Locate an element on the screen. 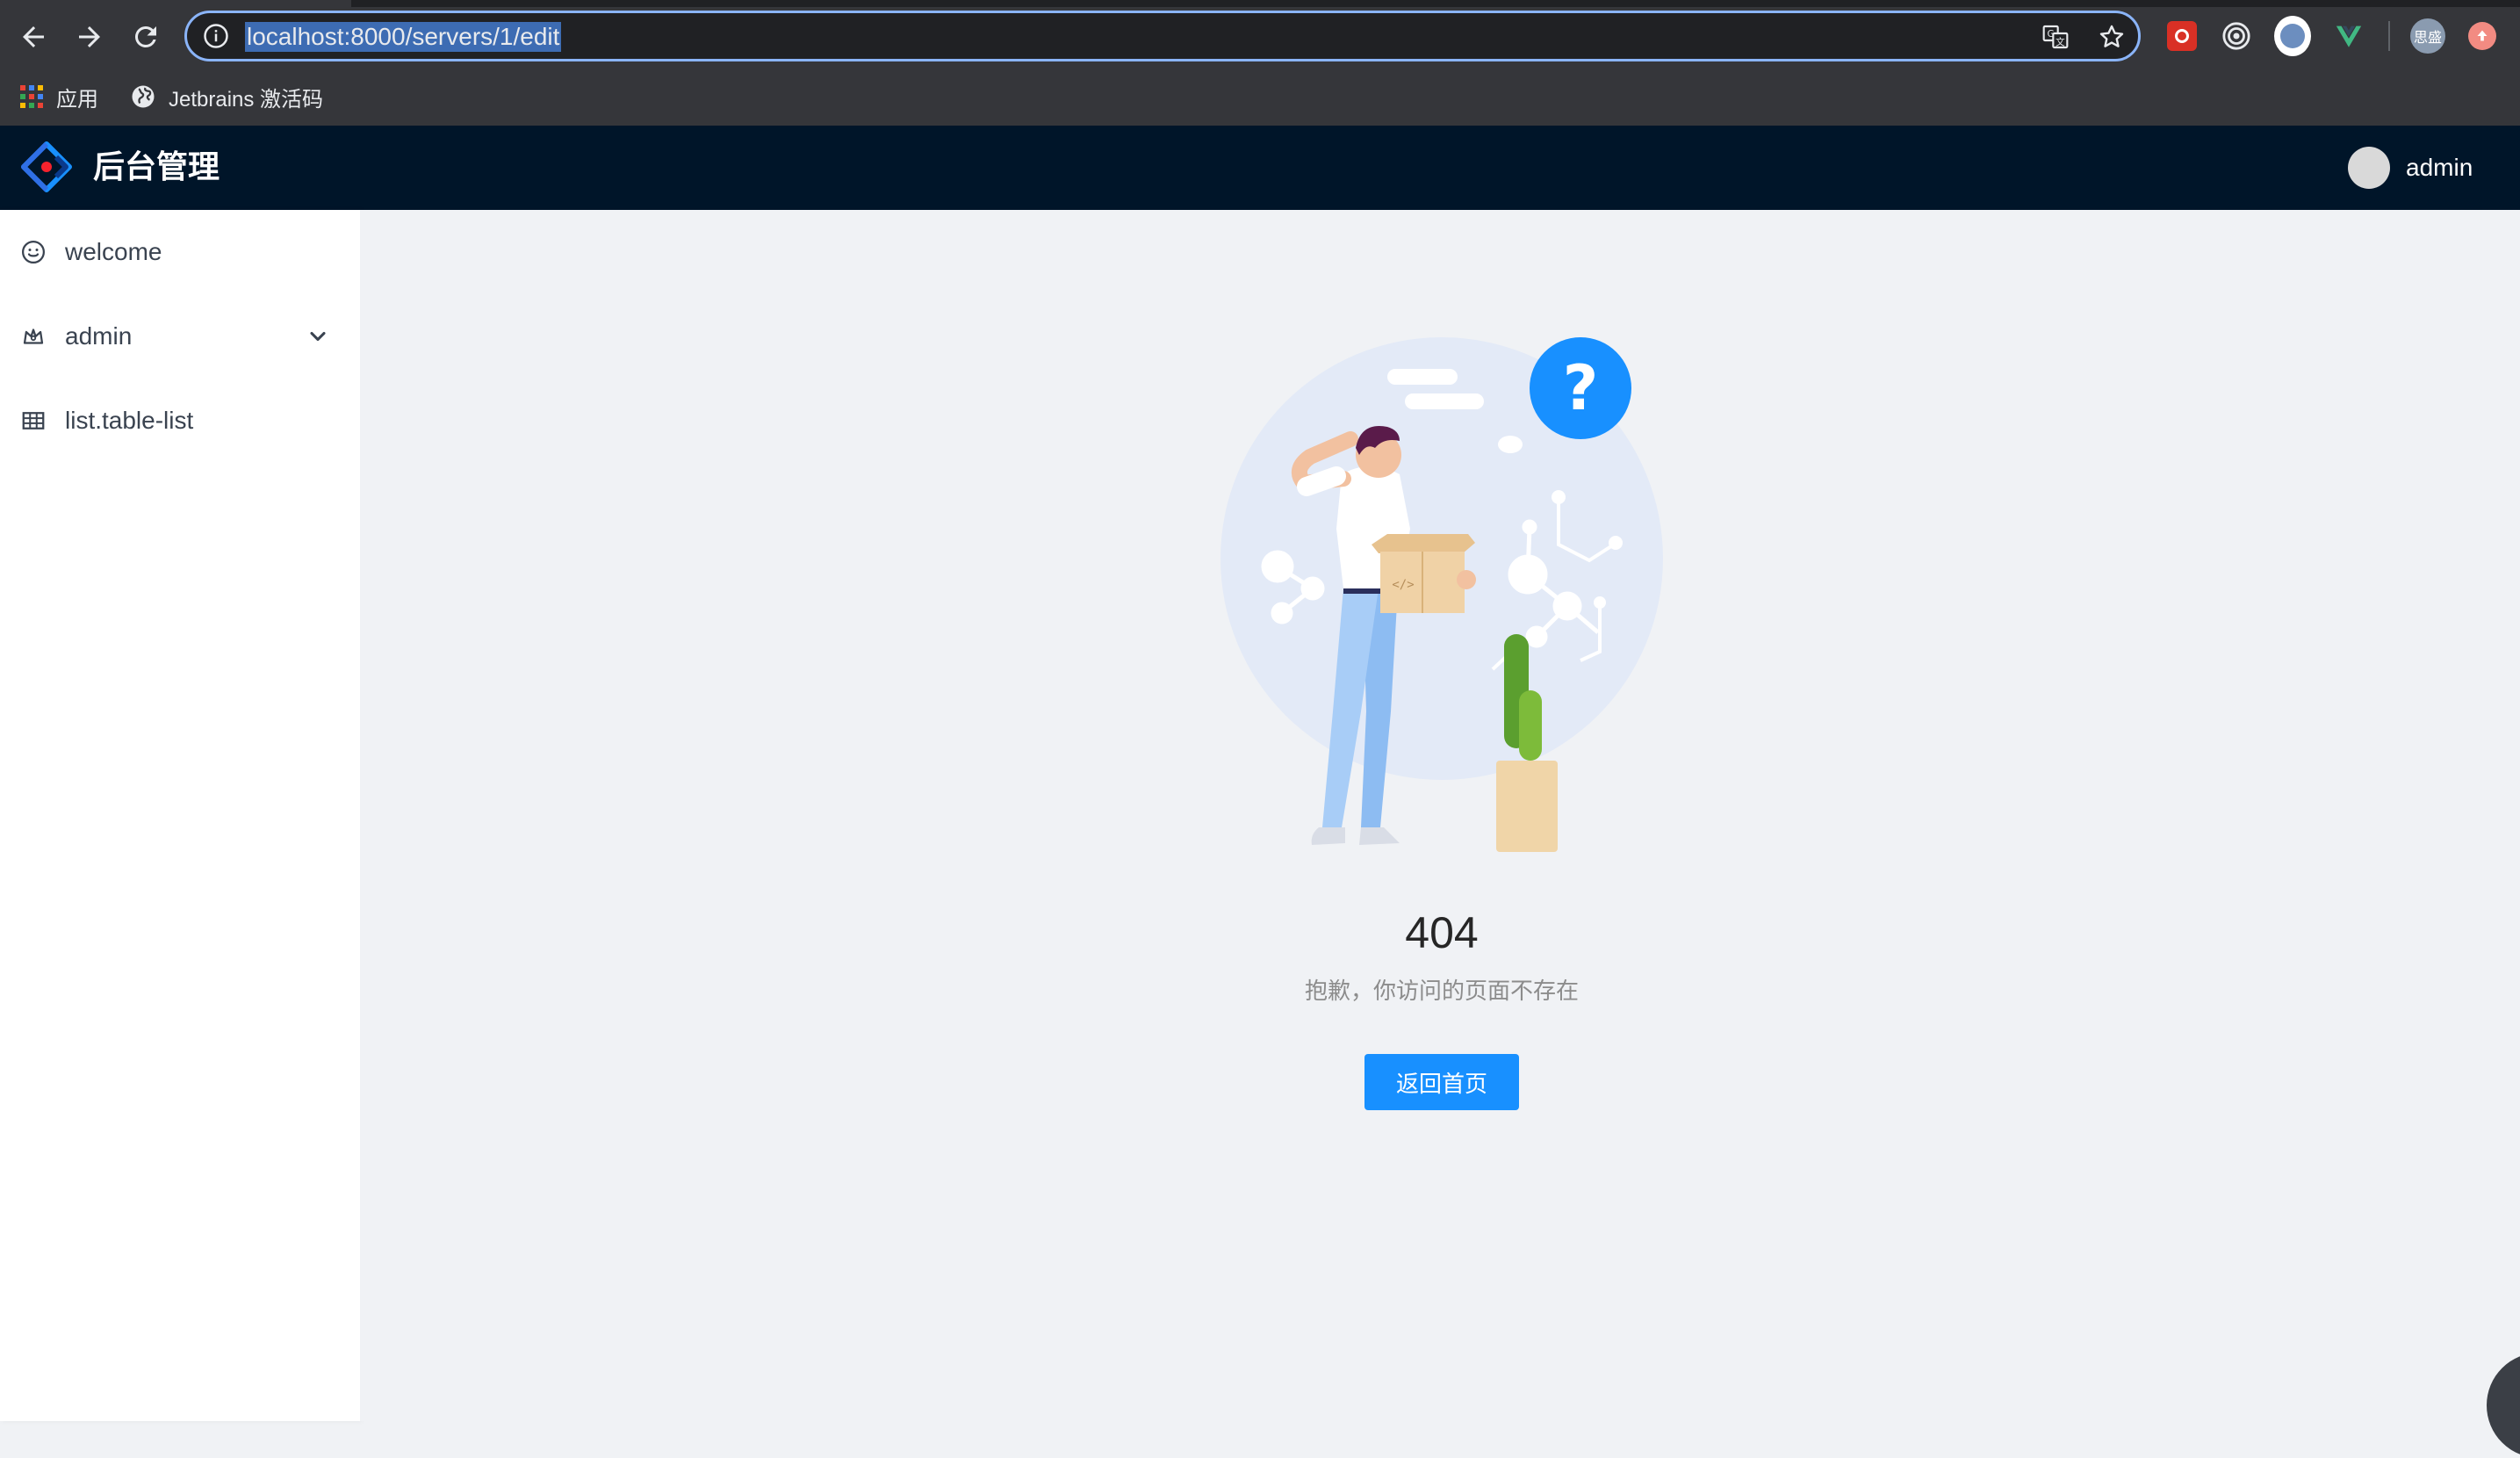 This screenshot has height=1458, width=2520. back-button is located at coordinates (33, 36).